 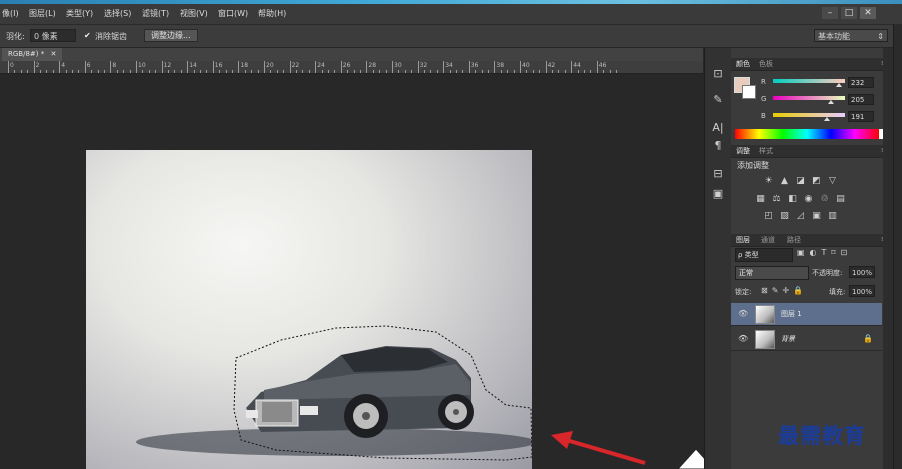 I want to click on lock-icons: ⊠✎✛🔒, so click(x=784, y=290).